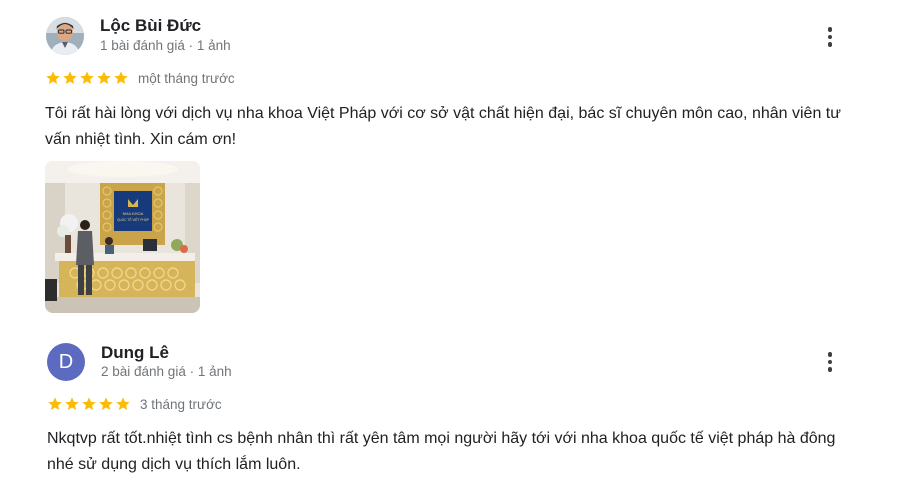 This screenshot has height=500, width=900. I want to click on svg-text: QUỐC TẾ VIỆT PHÁP, so click(133, 219).